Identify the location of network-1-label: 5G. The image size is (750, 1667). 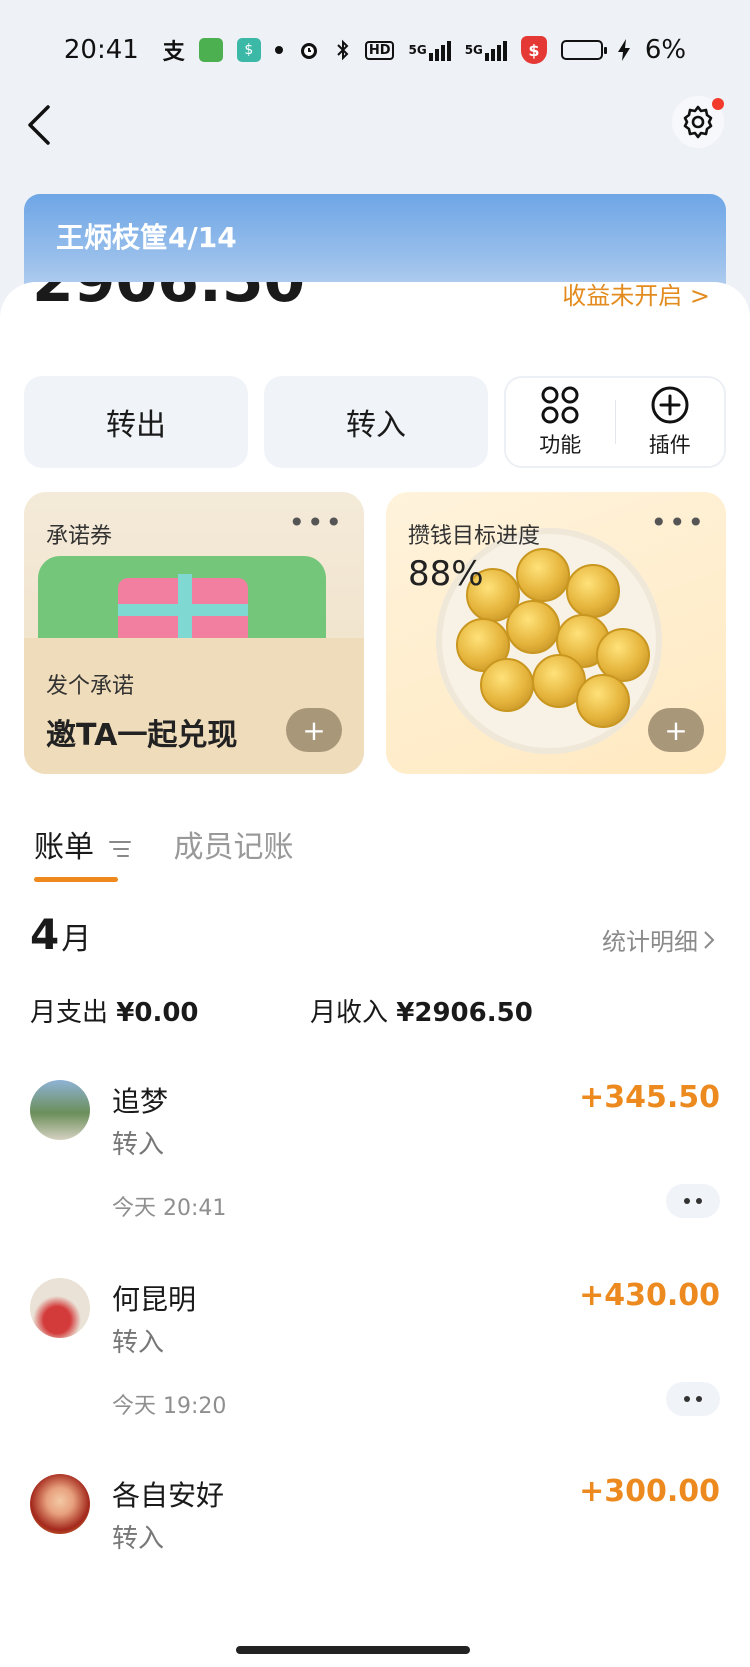
(417, 50).